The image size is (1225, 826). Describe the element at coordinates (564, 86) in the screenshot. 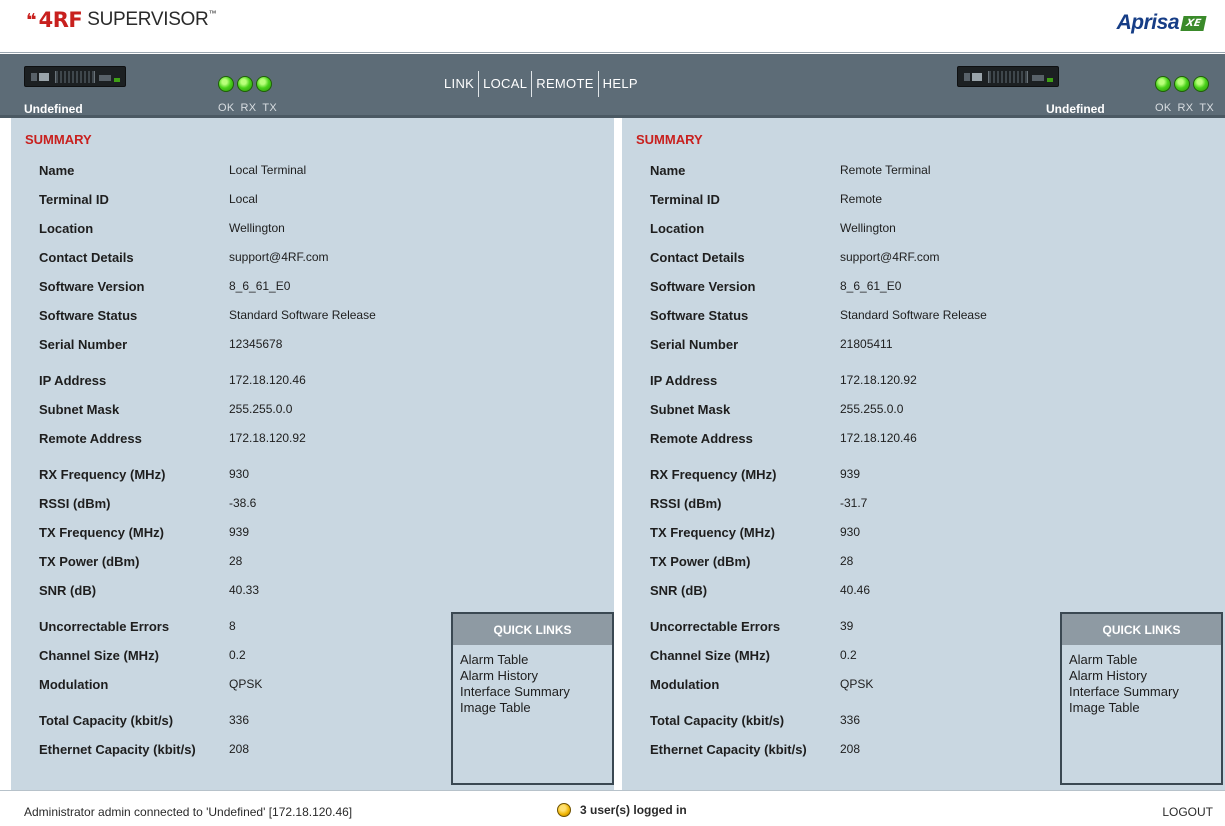

I see `nav-remote: REMOTE` at that location.